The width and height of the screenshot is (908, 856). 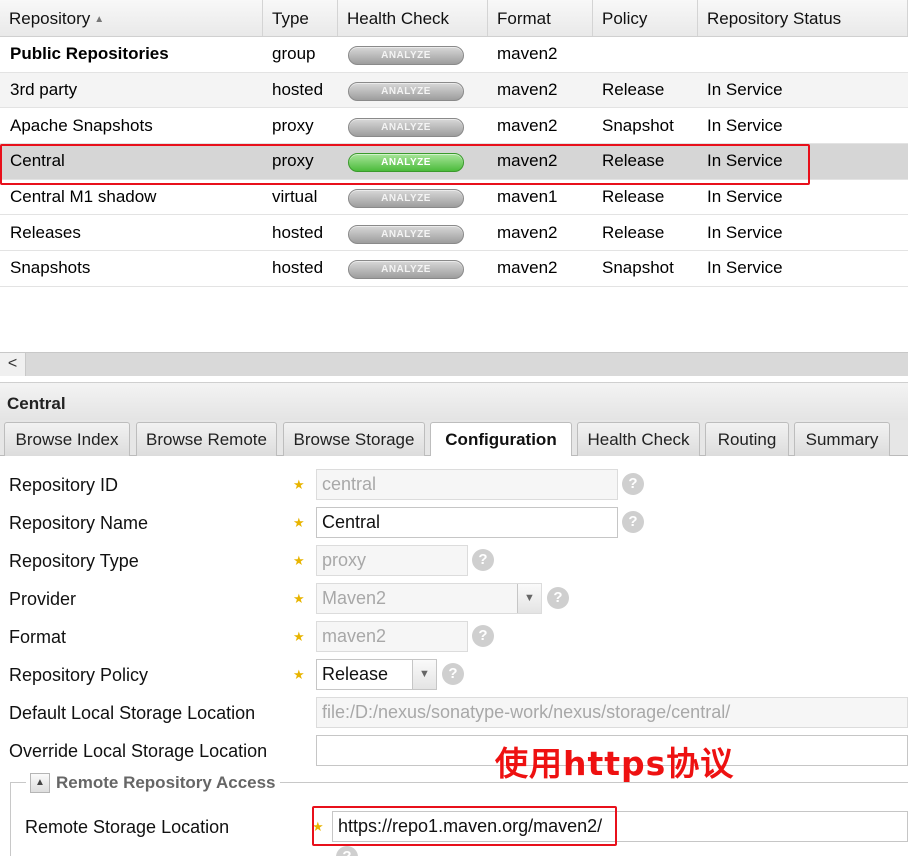 I want to click on tab-configuration: Configuration, so click(x=501, y=439).